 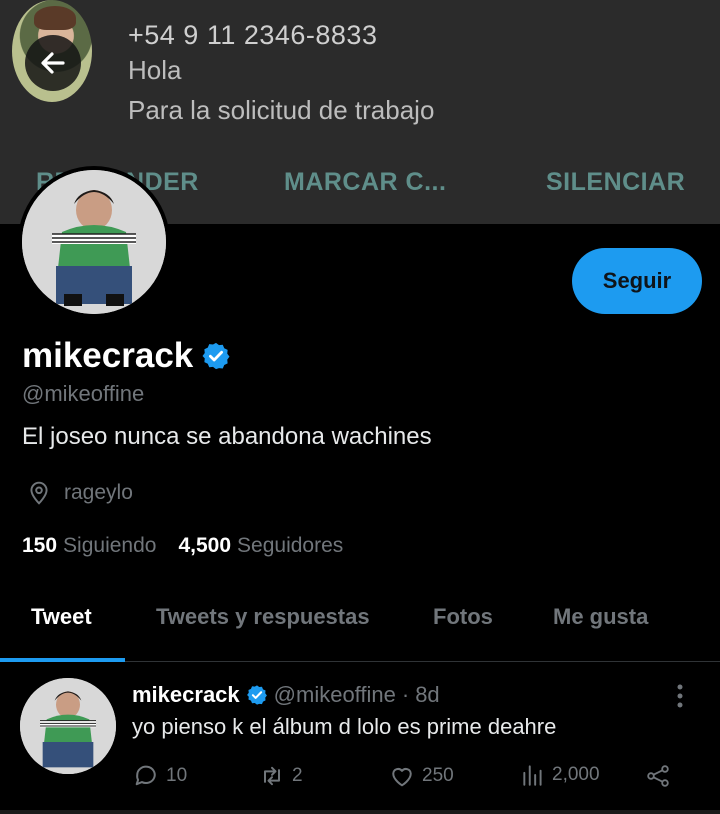 What do you see at coordinates (427, 694) in the screenshot?
I see `tweet-timestamp: 8d` at bounding box center [427, 694].